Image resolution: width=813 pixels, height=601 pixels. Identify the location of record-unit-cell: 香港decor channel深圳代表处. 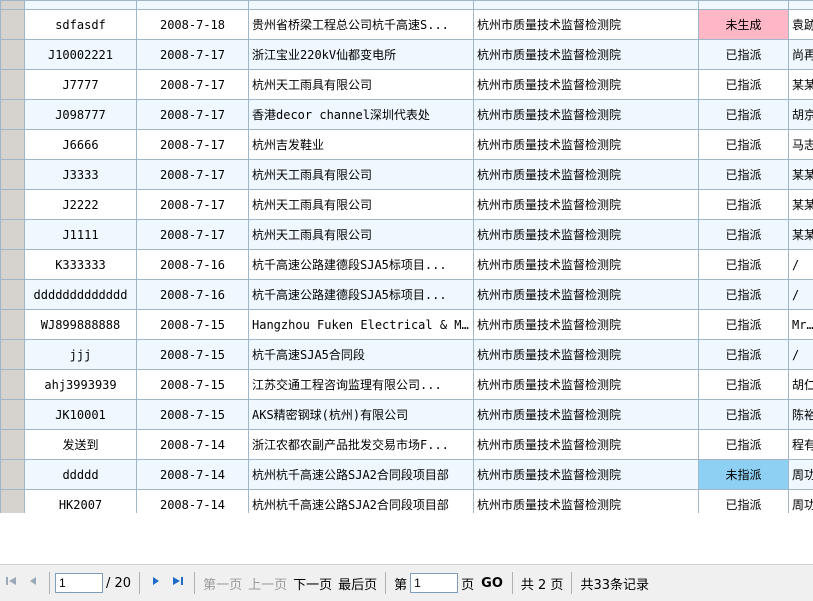
(361, 115).